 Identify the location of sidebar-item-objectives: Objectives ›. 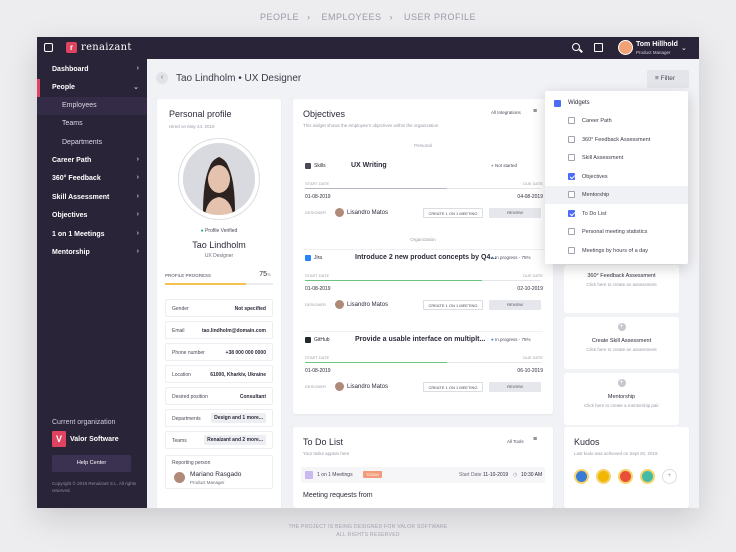
(92, 216).